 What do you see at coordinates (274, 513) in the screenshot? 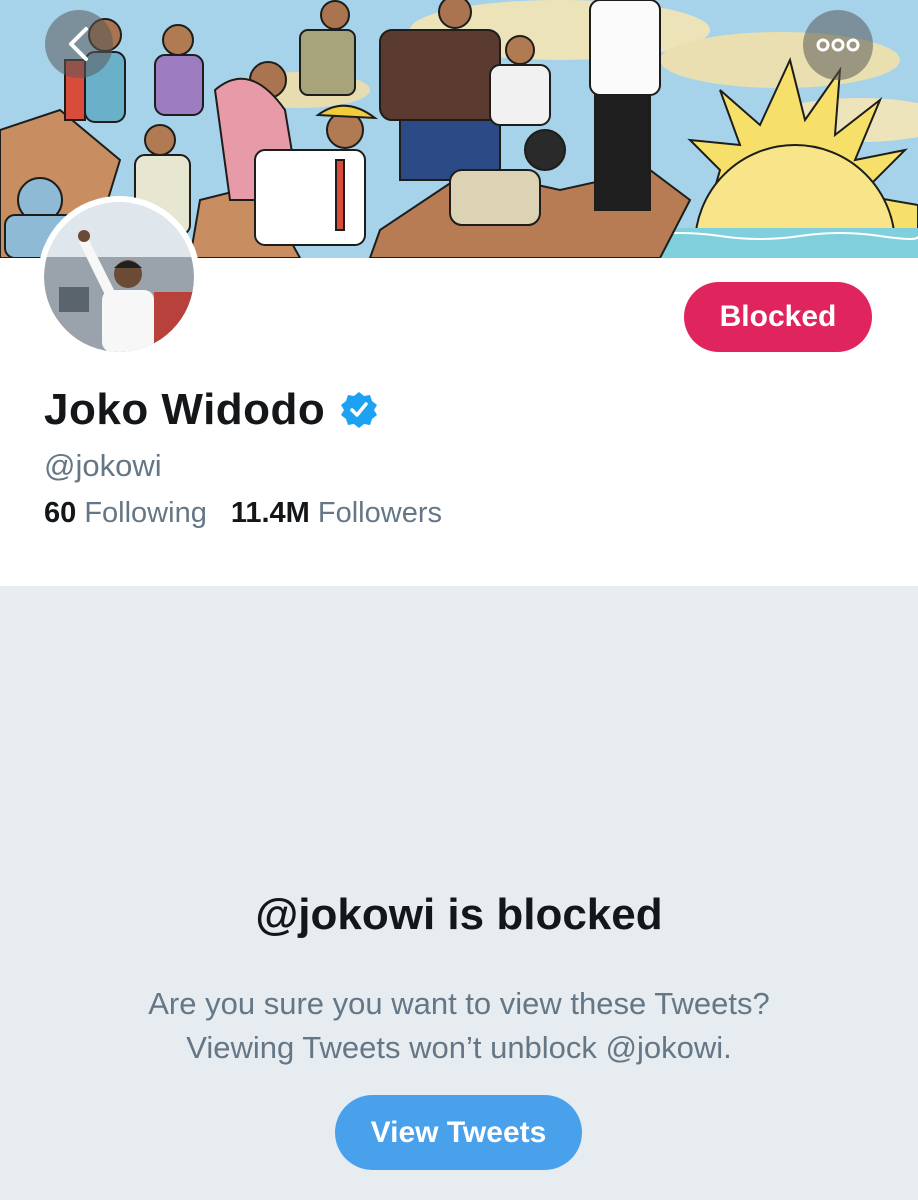
I see `followers-count: 11.4M` at bounding box center [274, 513].